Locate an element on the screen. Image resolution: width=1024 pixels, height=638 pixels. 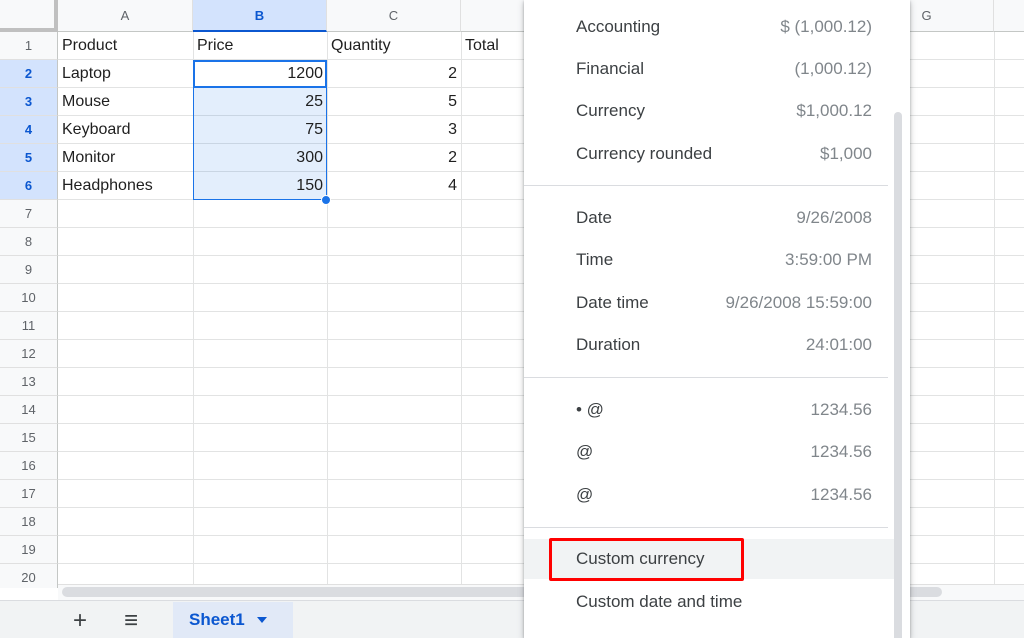
cell-a6: Headphones is located at coordinates (125, 186).